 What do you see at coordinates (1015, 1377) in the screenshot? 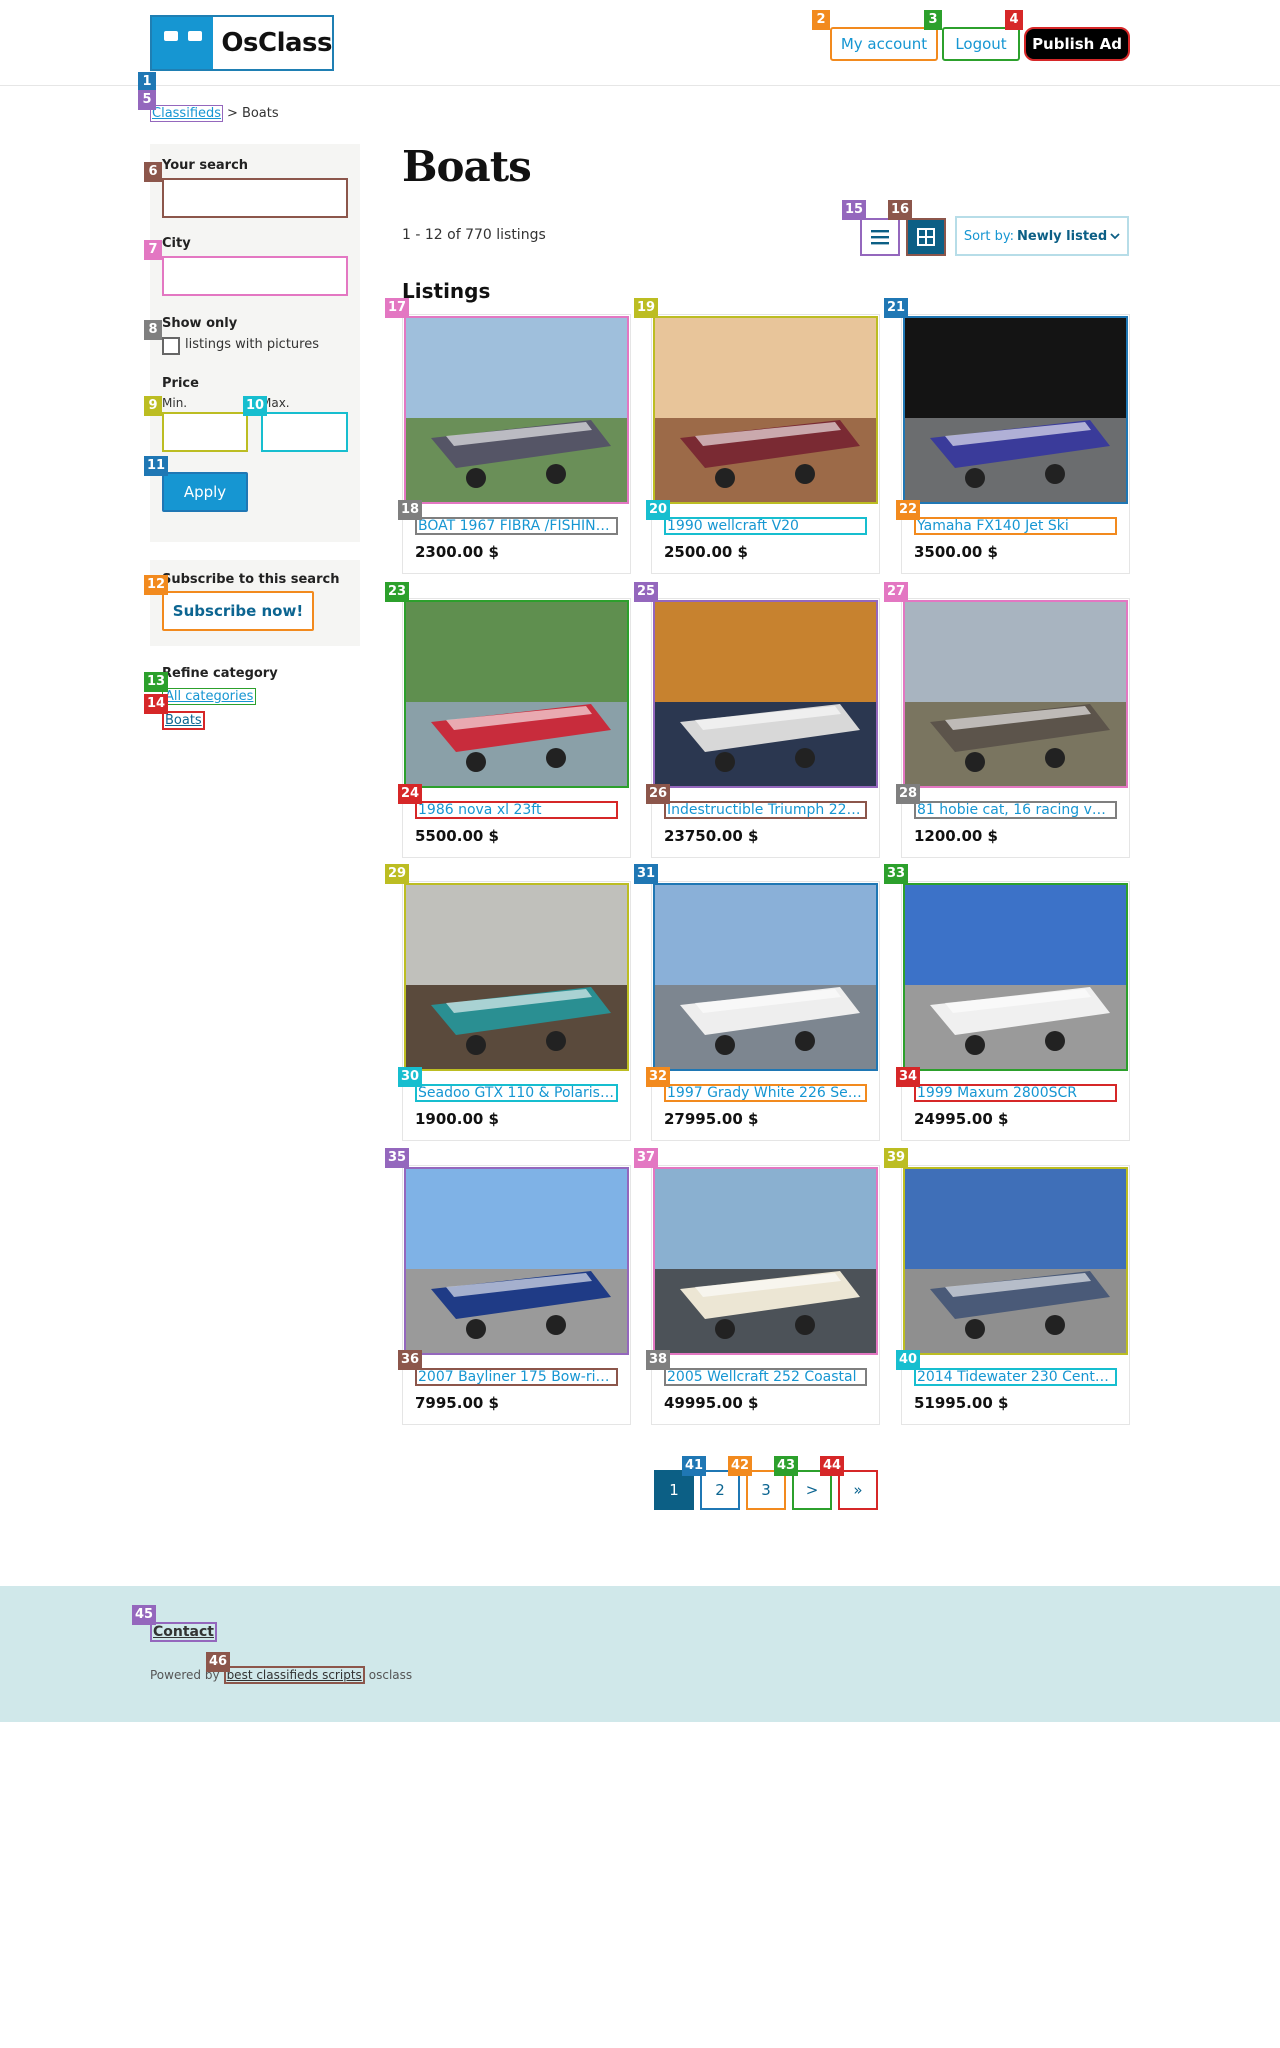
I see `listing-title-link: 2014 Tidewater 230 Center Console` at bounding box center [1015, 1377].